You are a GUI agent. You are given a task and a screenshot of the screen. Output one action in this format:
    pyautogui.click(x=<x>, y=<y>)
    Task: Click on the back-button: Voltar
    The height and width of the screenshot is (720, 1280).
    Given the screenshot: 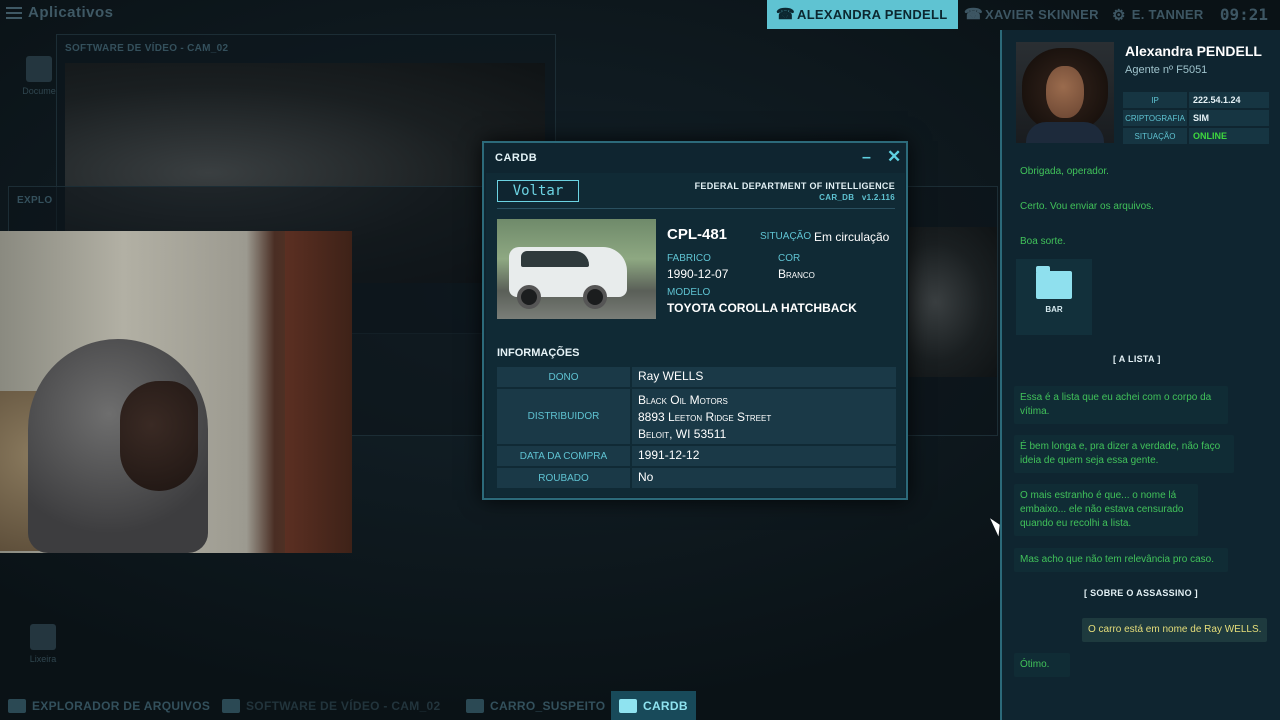 What is the action you would take?
    pyautogui.click(x=538, y=191)
    